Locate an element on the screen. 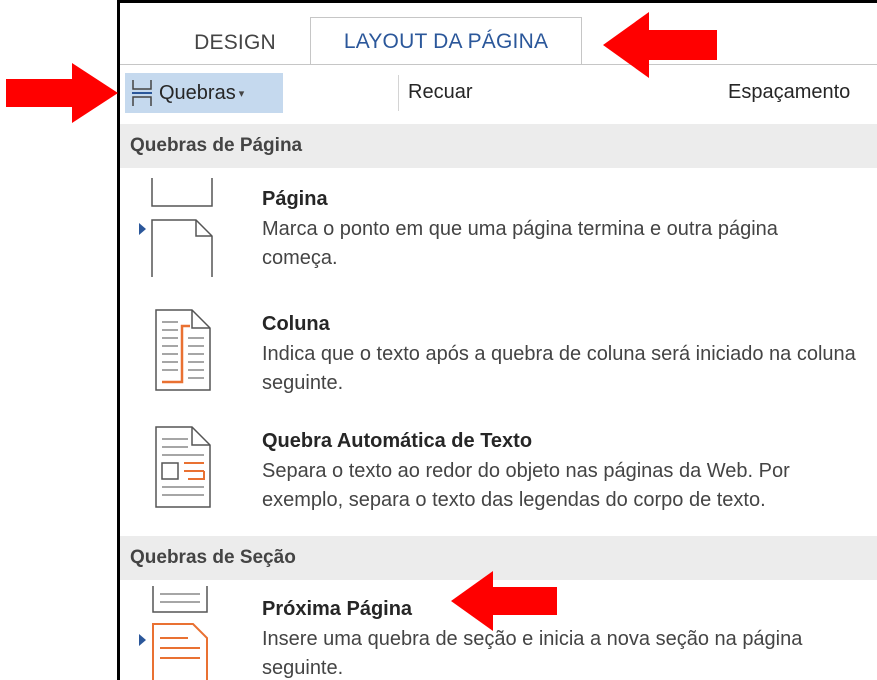 The image size is (877, 680). menu-item-title: Próxima Página is located at coordinates (337, 609).